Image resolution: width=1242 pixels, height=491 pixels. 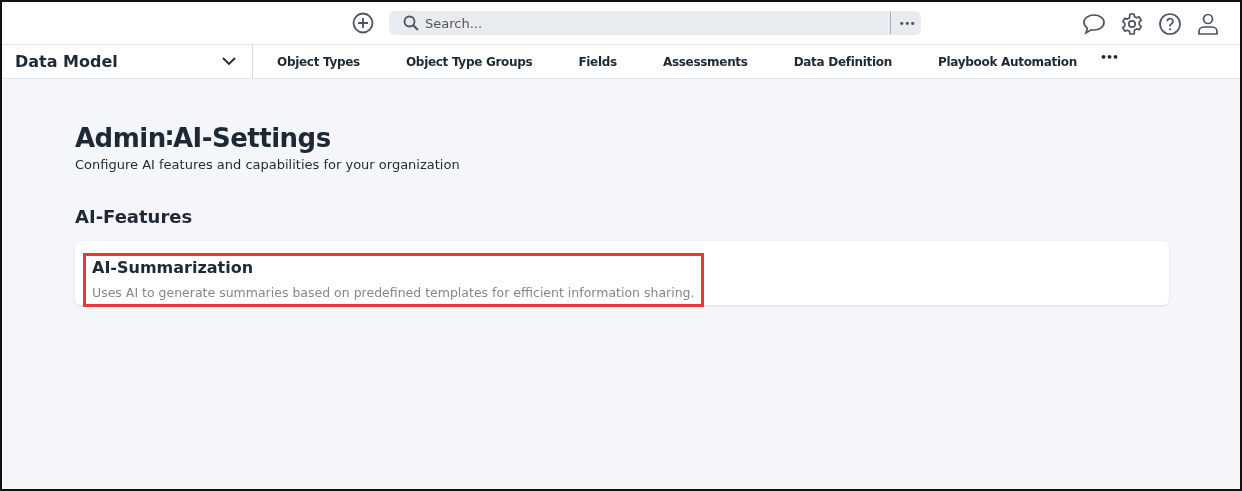 What do you see at coordinates (469, 61) in the screenshot?
I see `nav-tab: Object Type Groups` at bounding box center [469, 61].